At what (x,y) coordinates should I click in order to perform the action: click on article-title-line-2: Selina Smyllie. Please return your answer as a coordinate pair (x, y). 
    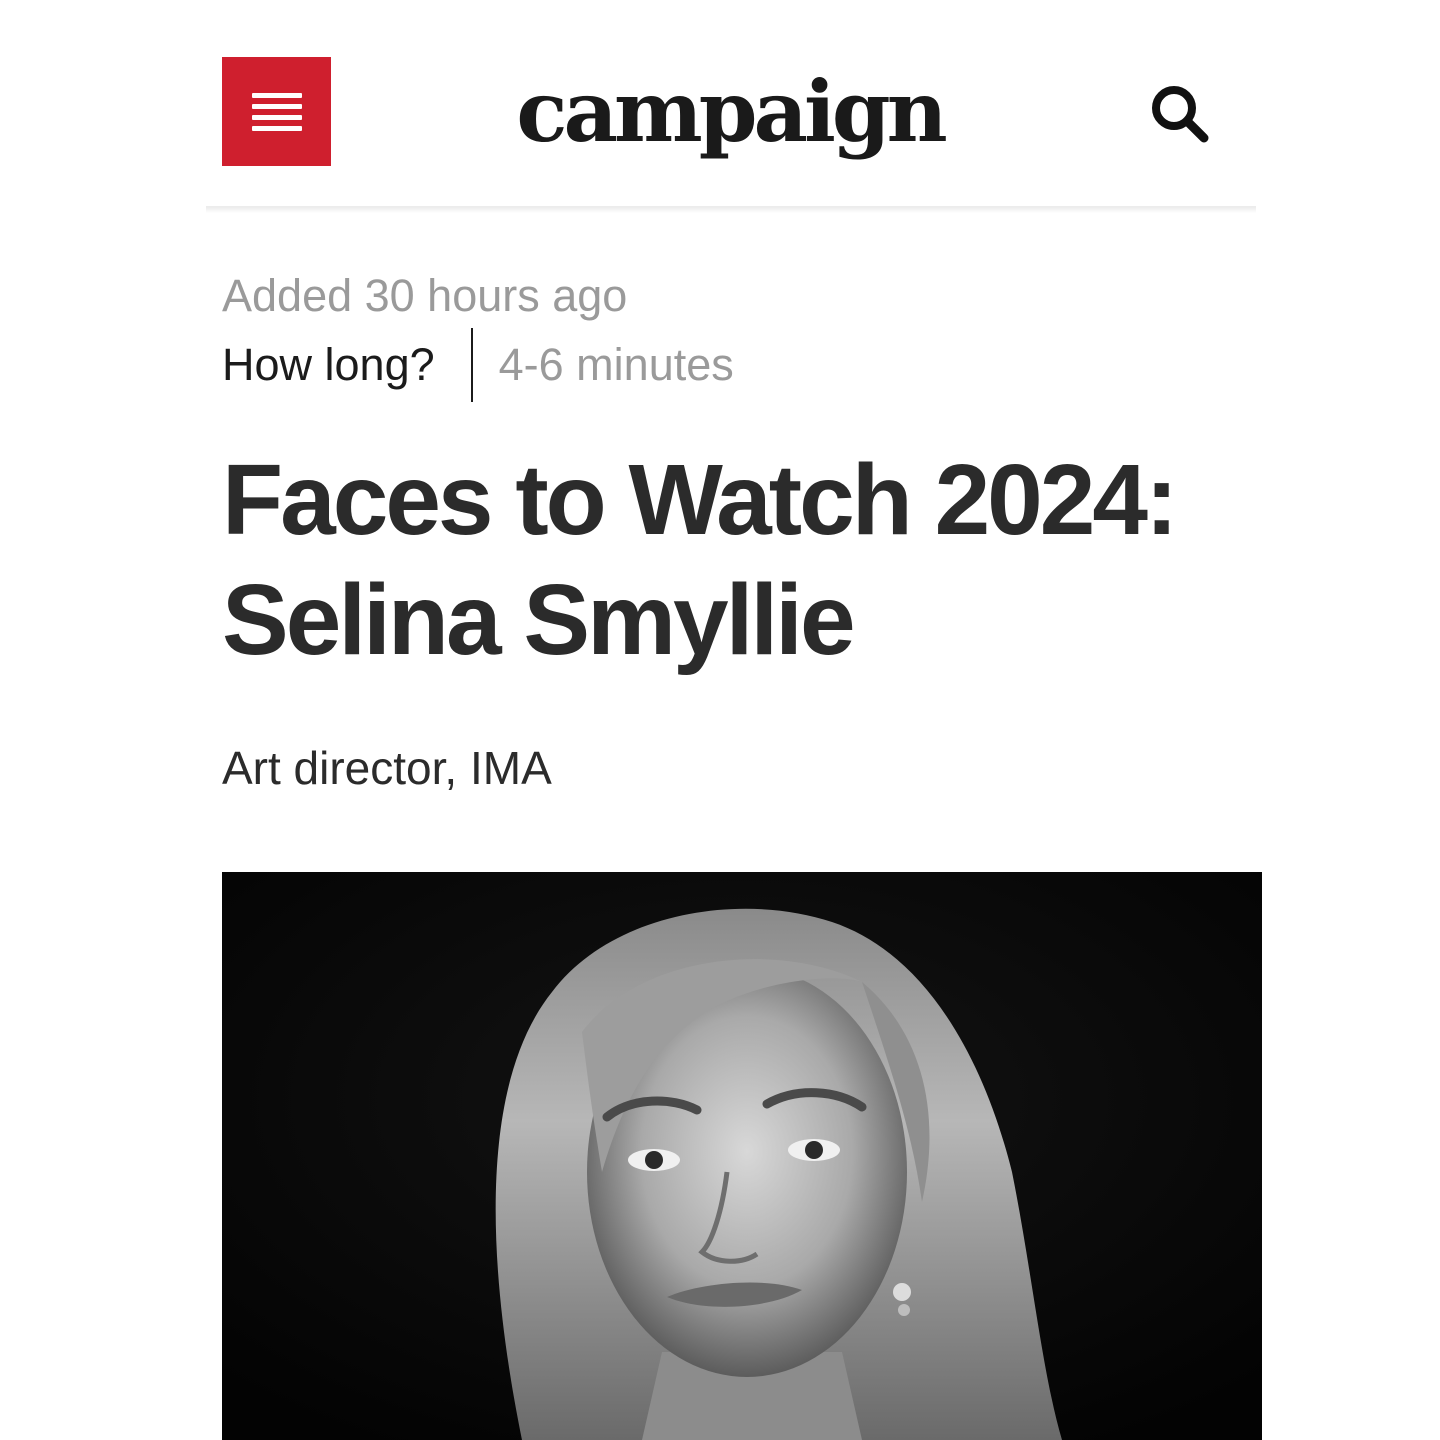
    Looking at the image, I should click on (539, 620).